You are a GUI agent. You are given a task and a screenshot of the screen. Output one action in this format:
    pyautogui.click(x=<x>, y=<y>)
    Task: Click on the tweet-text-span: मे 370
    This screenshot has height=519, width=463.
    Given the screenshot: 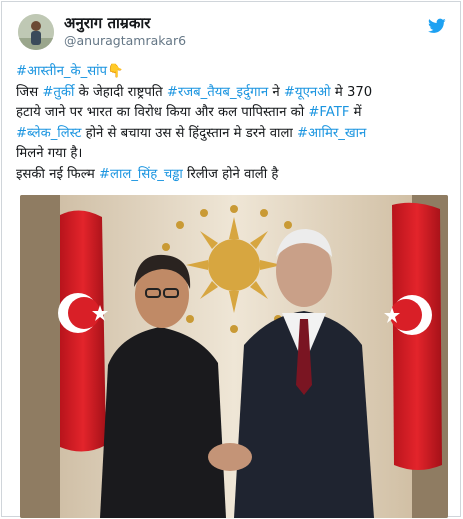 What is the action you would take?
    pyautogui.click(x=351, y=92)
    